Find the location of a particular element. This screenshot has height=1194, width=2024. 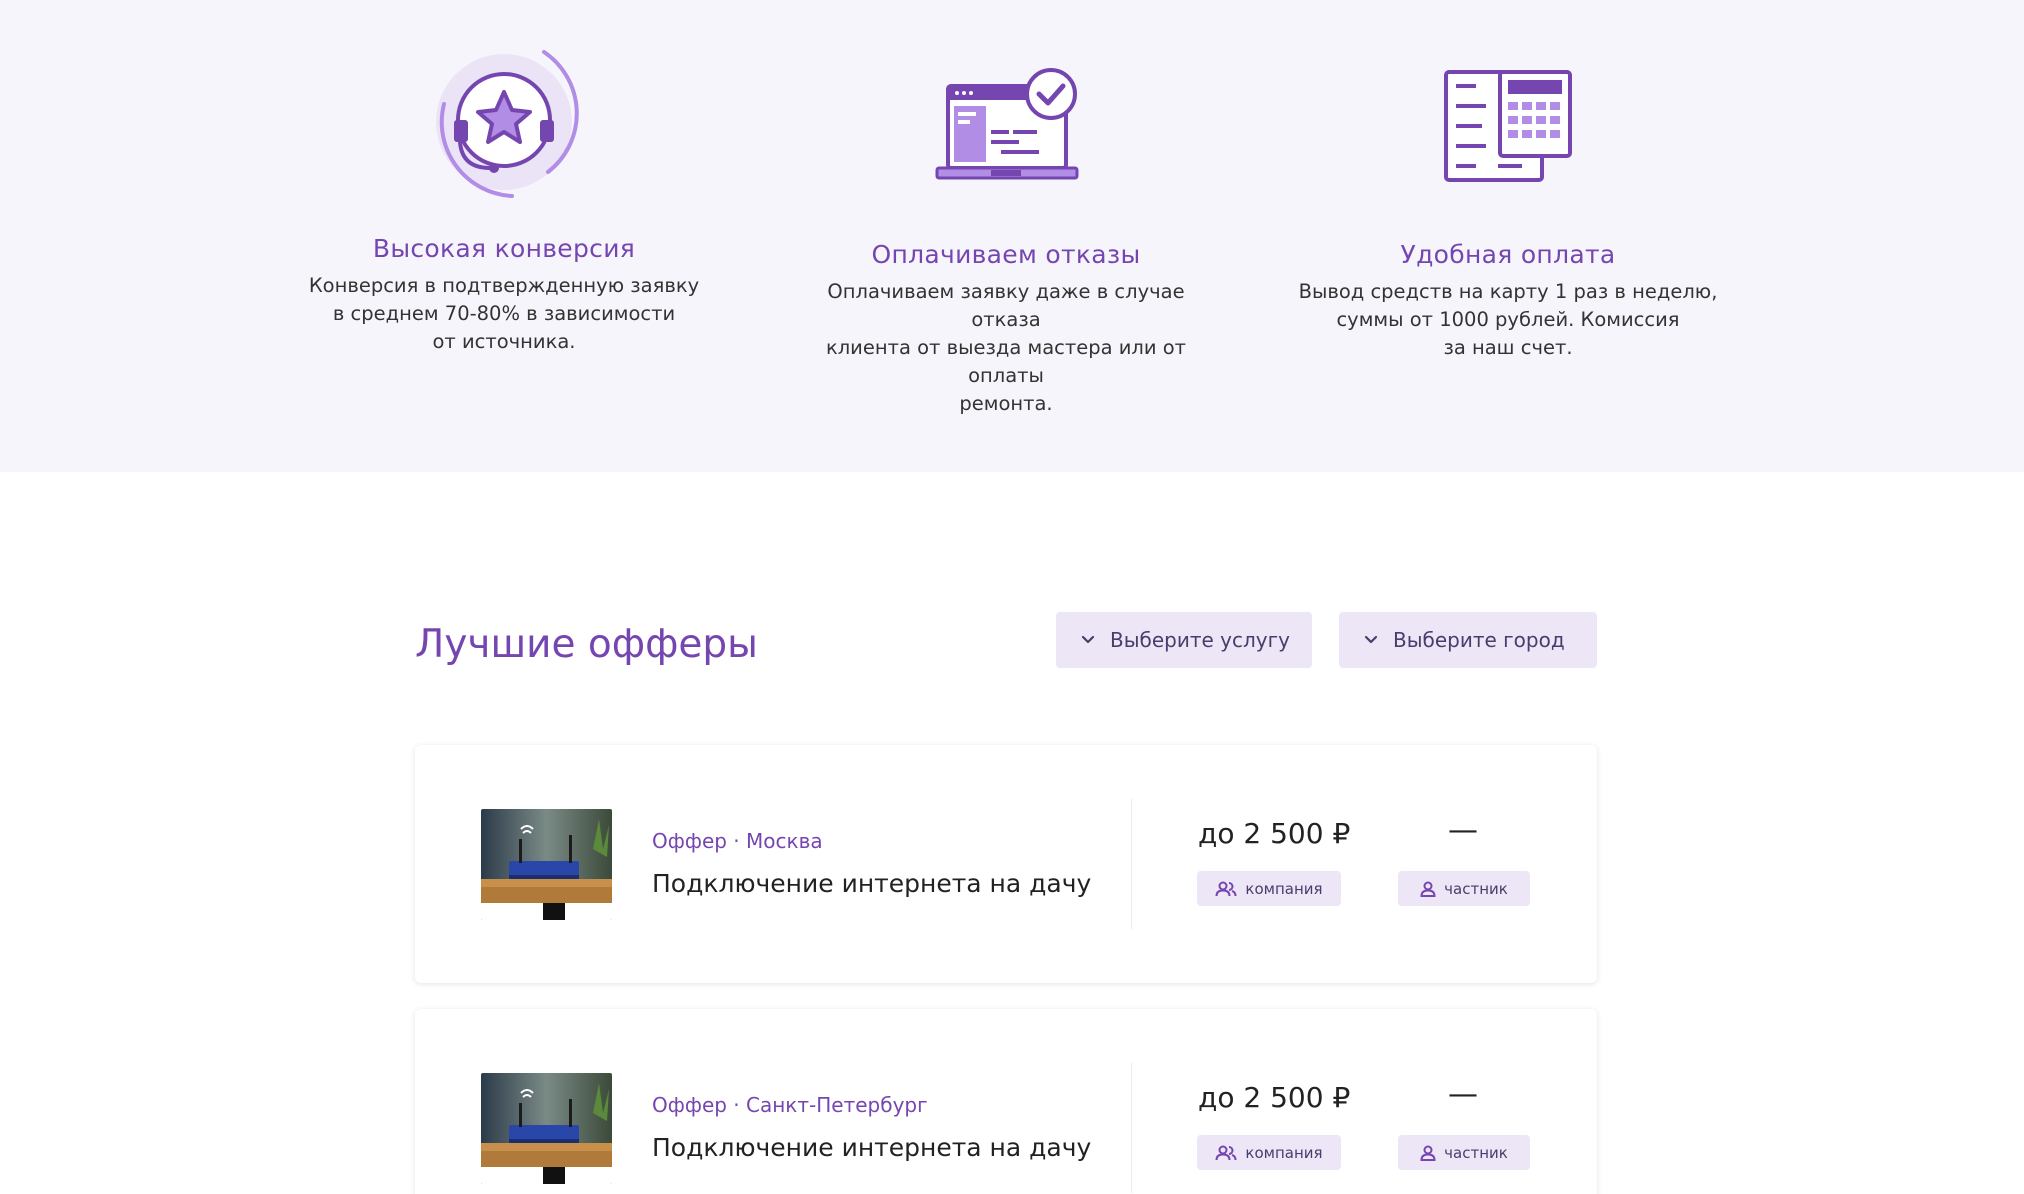

calculator-document-icon is located at coordinates (1508, 126).